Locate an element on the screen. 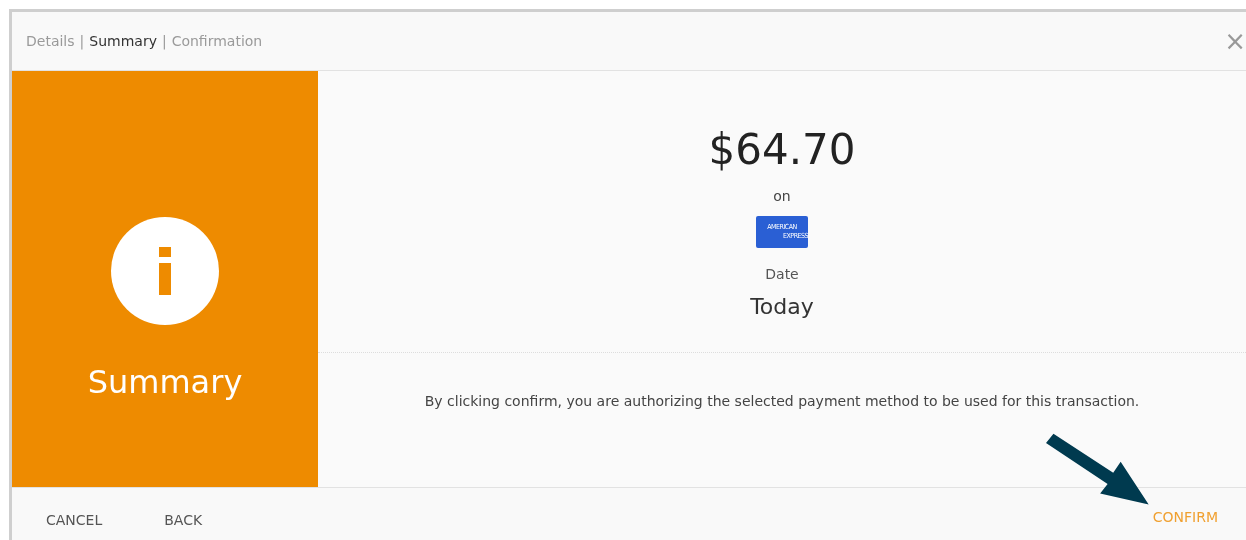 The image size is (1246, 540). date-label: Date is located at coordinates (782, 274).